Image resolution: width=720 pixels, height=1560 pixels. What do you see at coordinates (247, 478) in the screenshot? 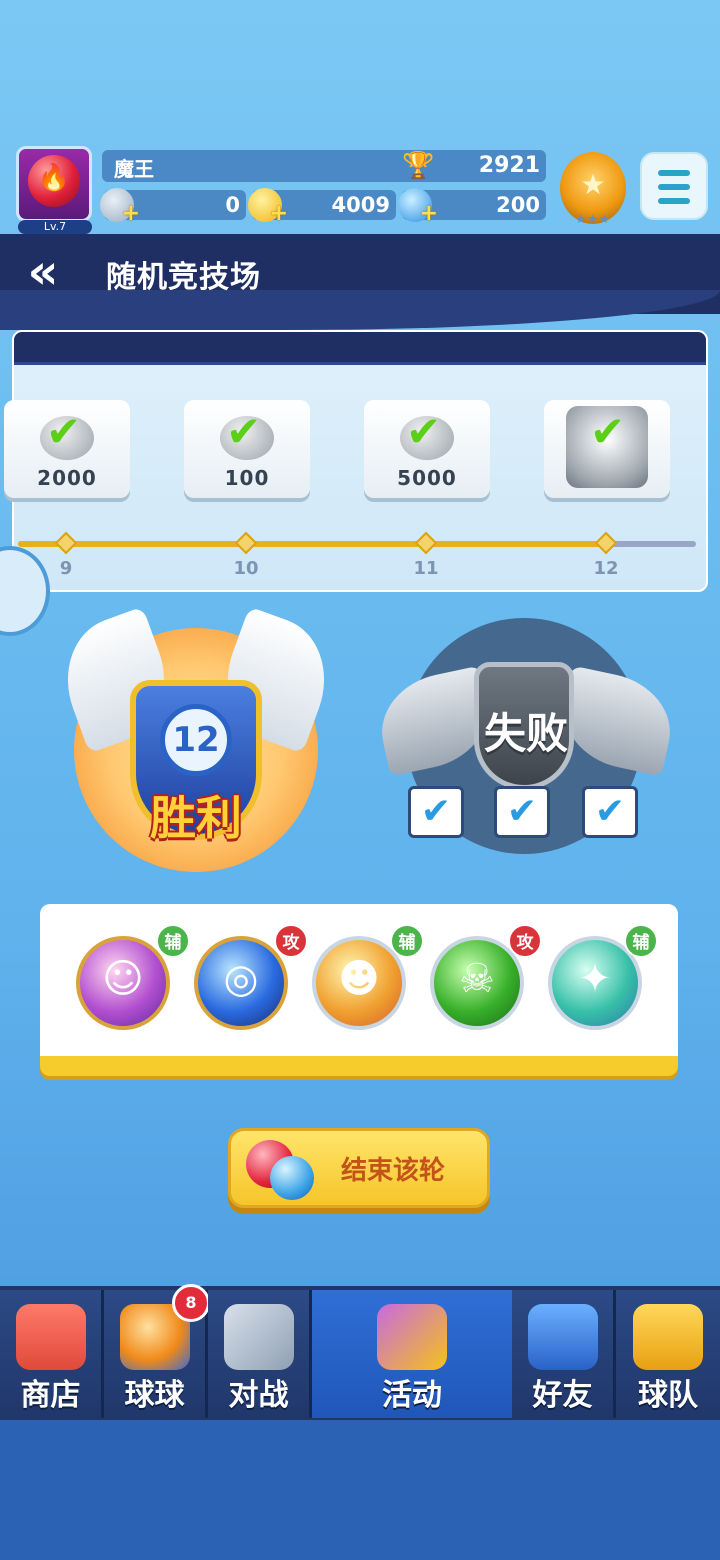
I see `reward-value: 100` at bounding box center [247, 478].